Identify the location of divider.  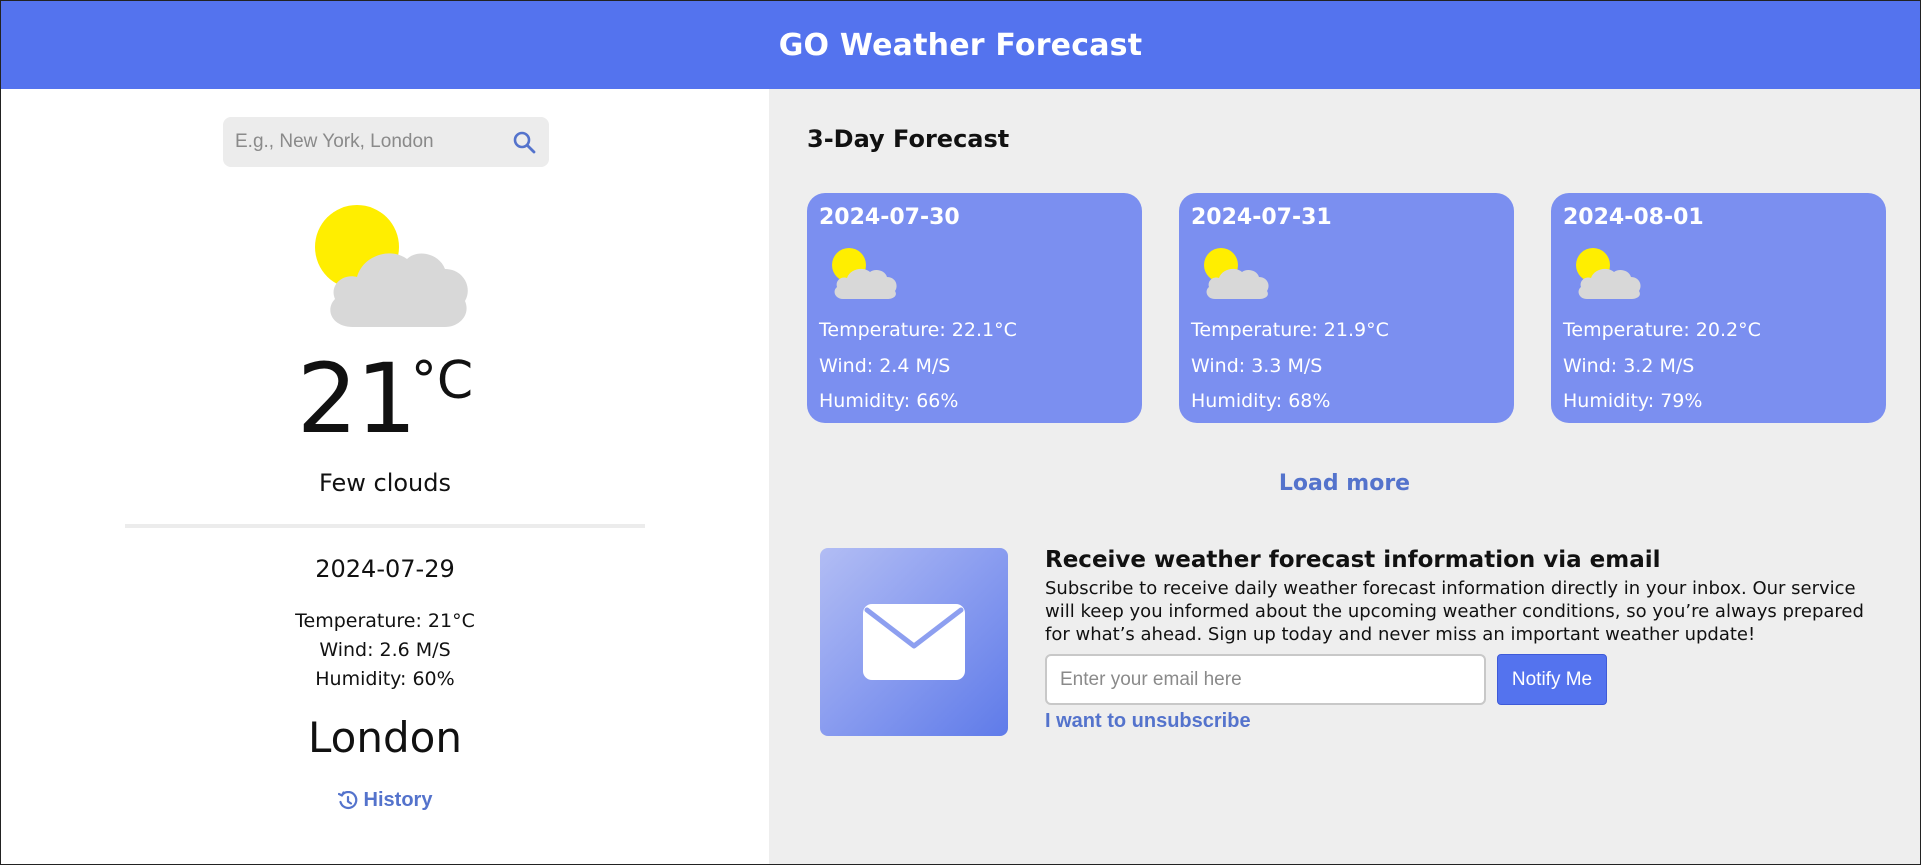
(385, 526).